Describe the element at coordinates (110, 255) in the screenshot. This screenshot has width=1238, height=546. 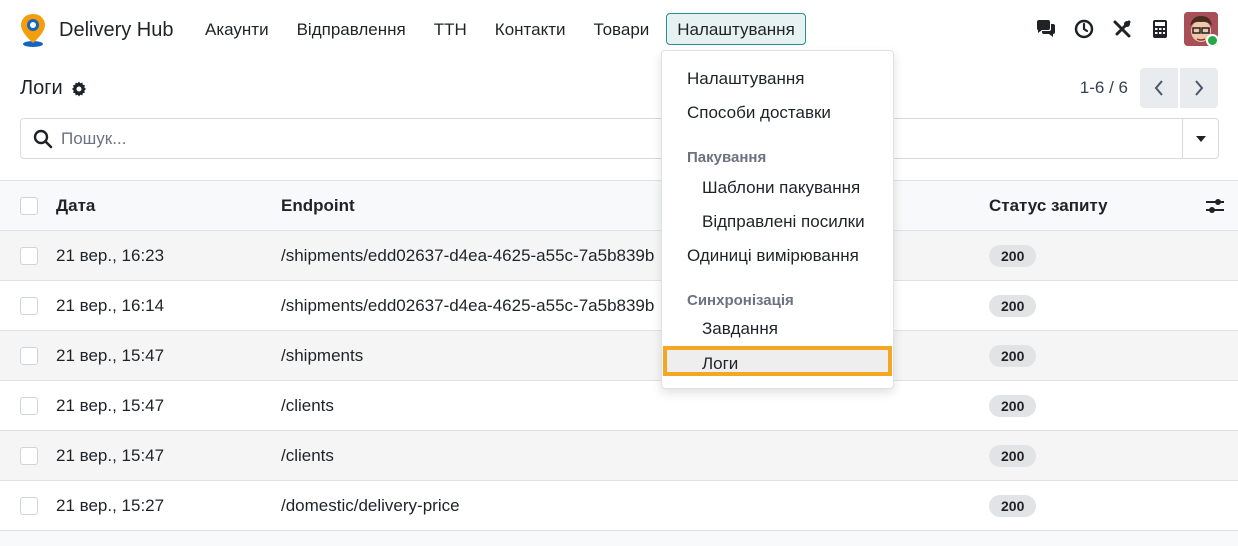
I see `cell-date: 21 вер., 16:23` at that location.